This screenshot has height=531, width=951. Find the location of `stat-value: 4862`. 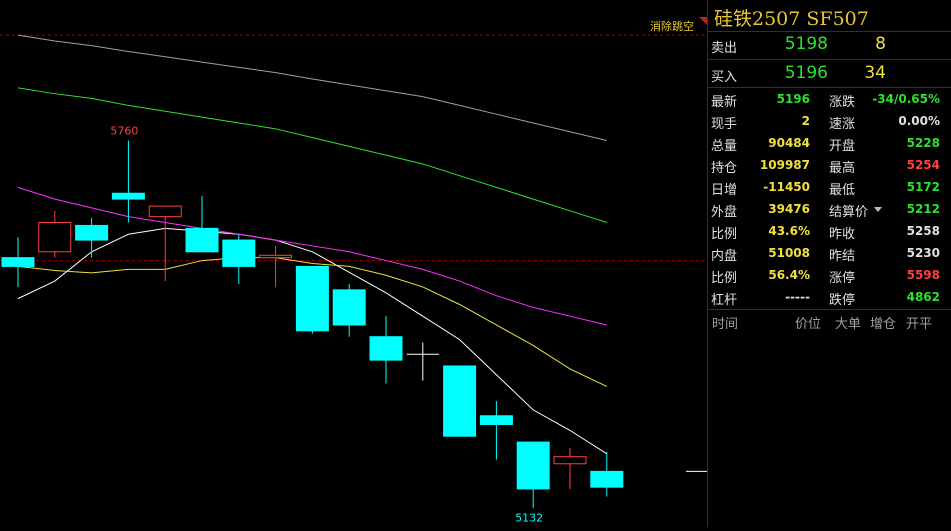

stat-value: 4862 is located at coordinates (923, 297).